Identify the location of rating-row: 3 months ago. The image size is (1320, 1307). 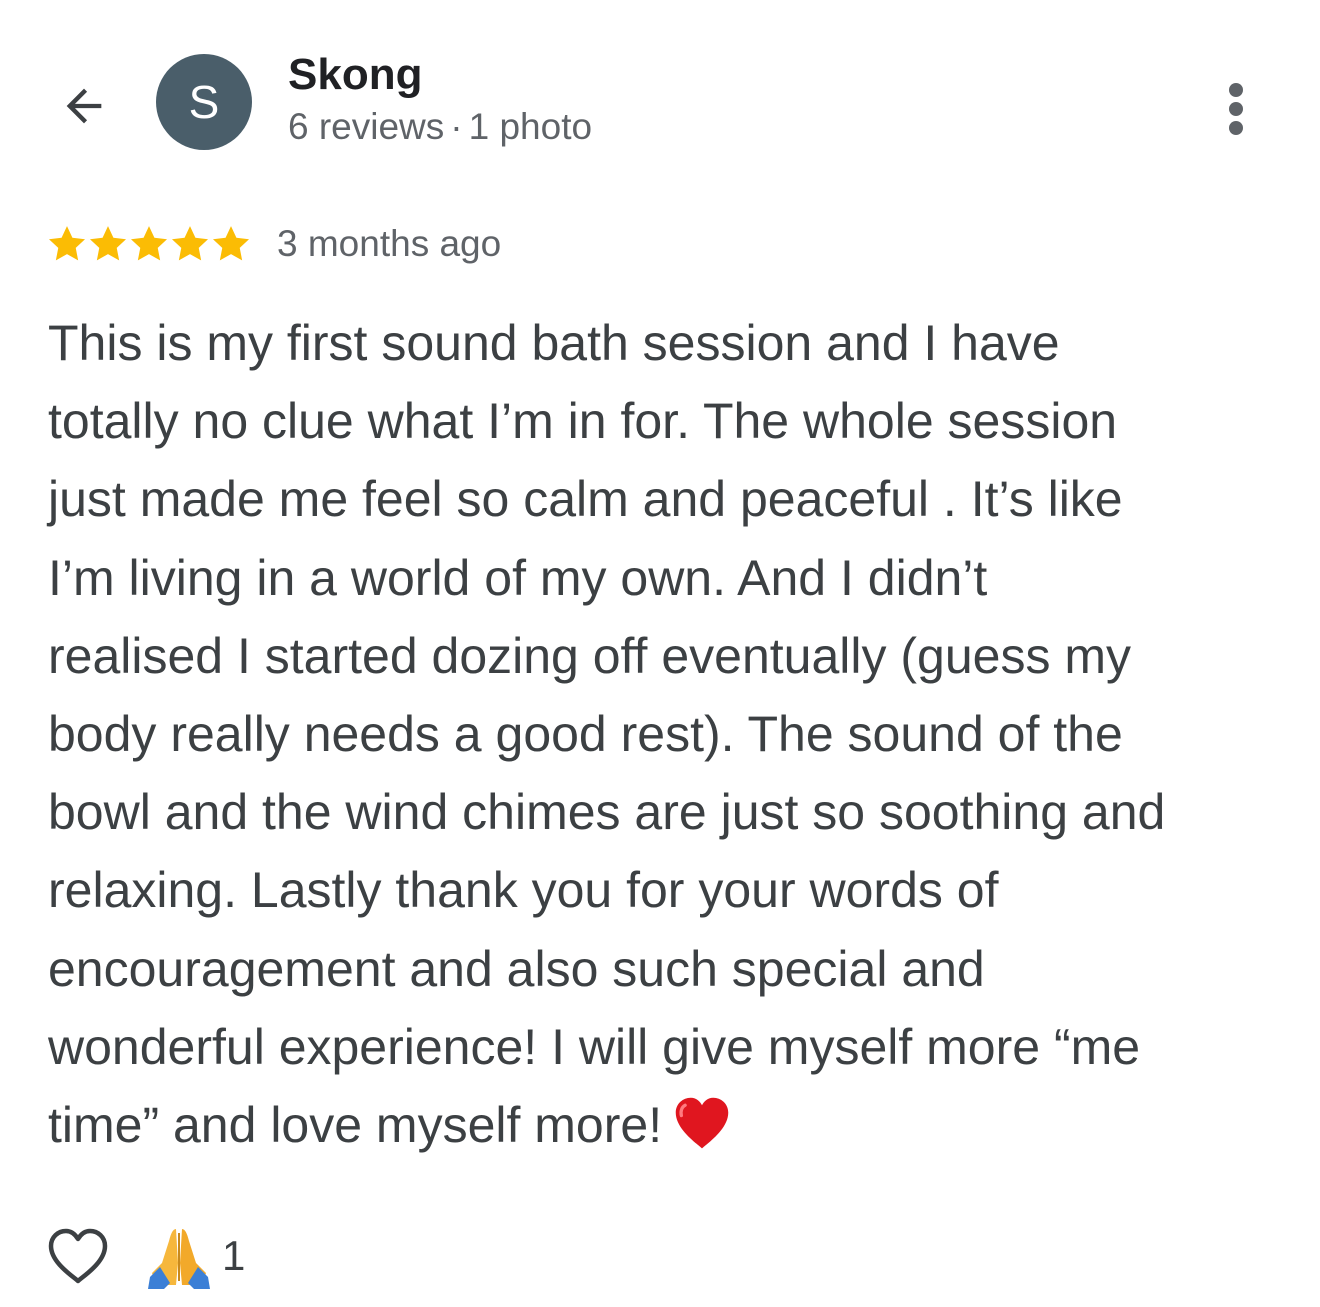
(273, 244).